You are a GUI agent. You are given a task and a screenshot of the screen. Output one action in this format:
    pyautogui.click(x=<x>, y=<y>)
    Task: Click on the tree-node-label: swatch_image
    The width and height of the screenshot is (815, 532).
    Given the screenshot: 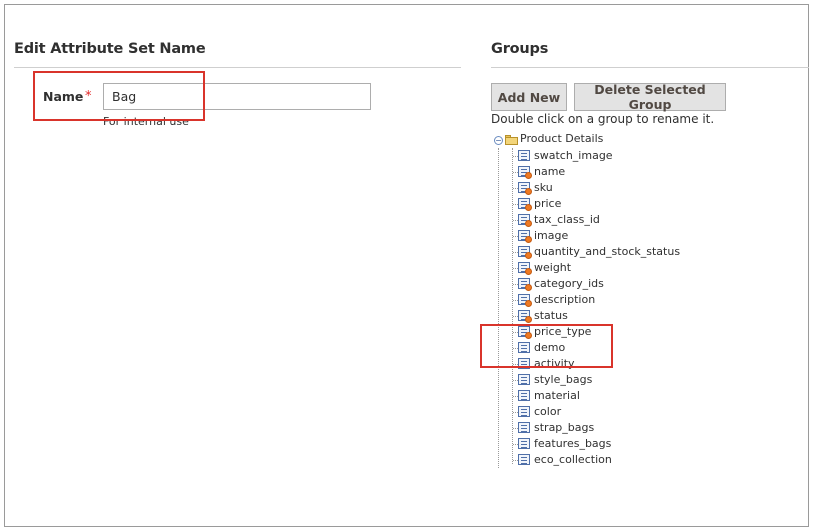 What is the action you would take?
    pyautogui.click(x=573, y=155)
    